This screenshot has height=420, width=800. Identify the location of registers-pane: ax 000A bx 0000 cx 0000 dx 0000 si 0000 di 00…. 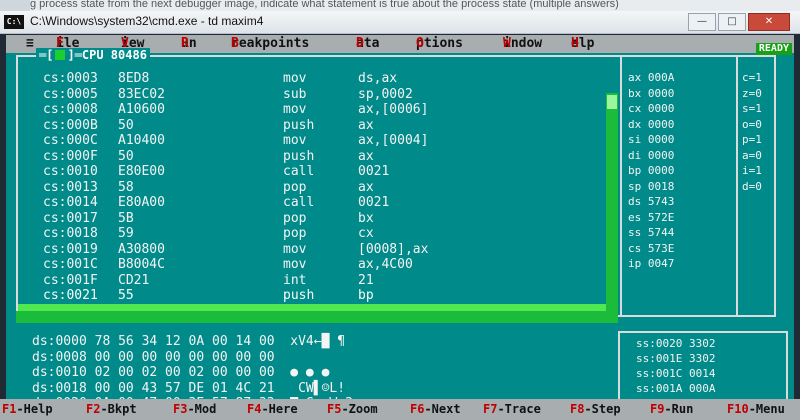
(683, 186).